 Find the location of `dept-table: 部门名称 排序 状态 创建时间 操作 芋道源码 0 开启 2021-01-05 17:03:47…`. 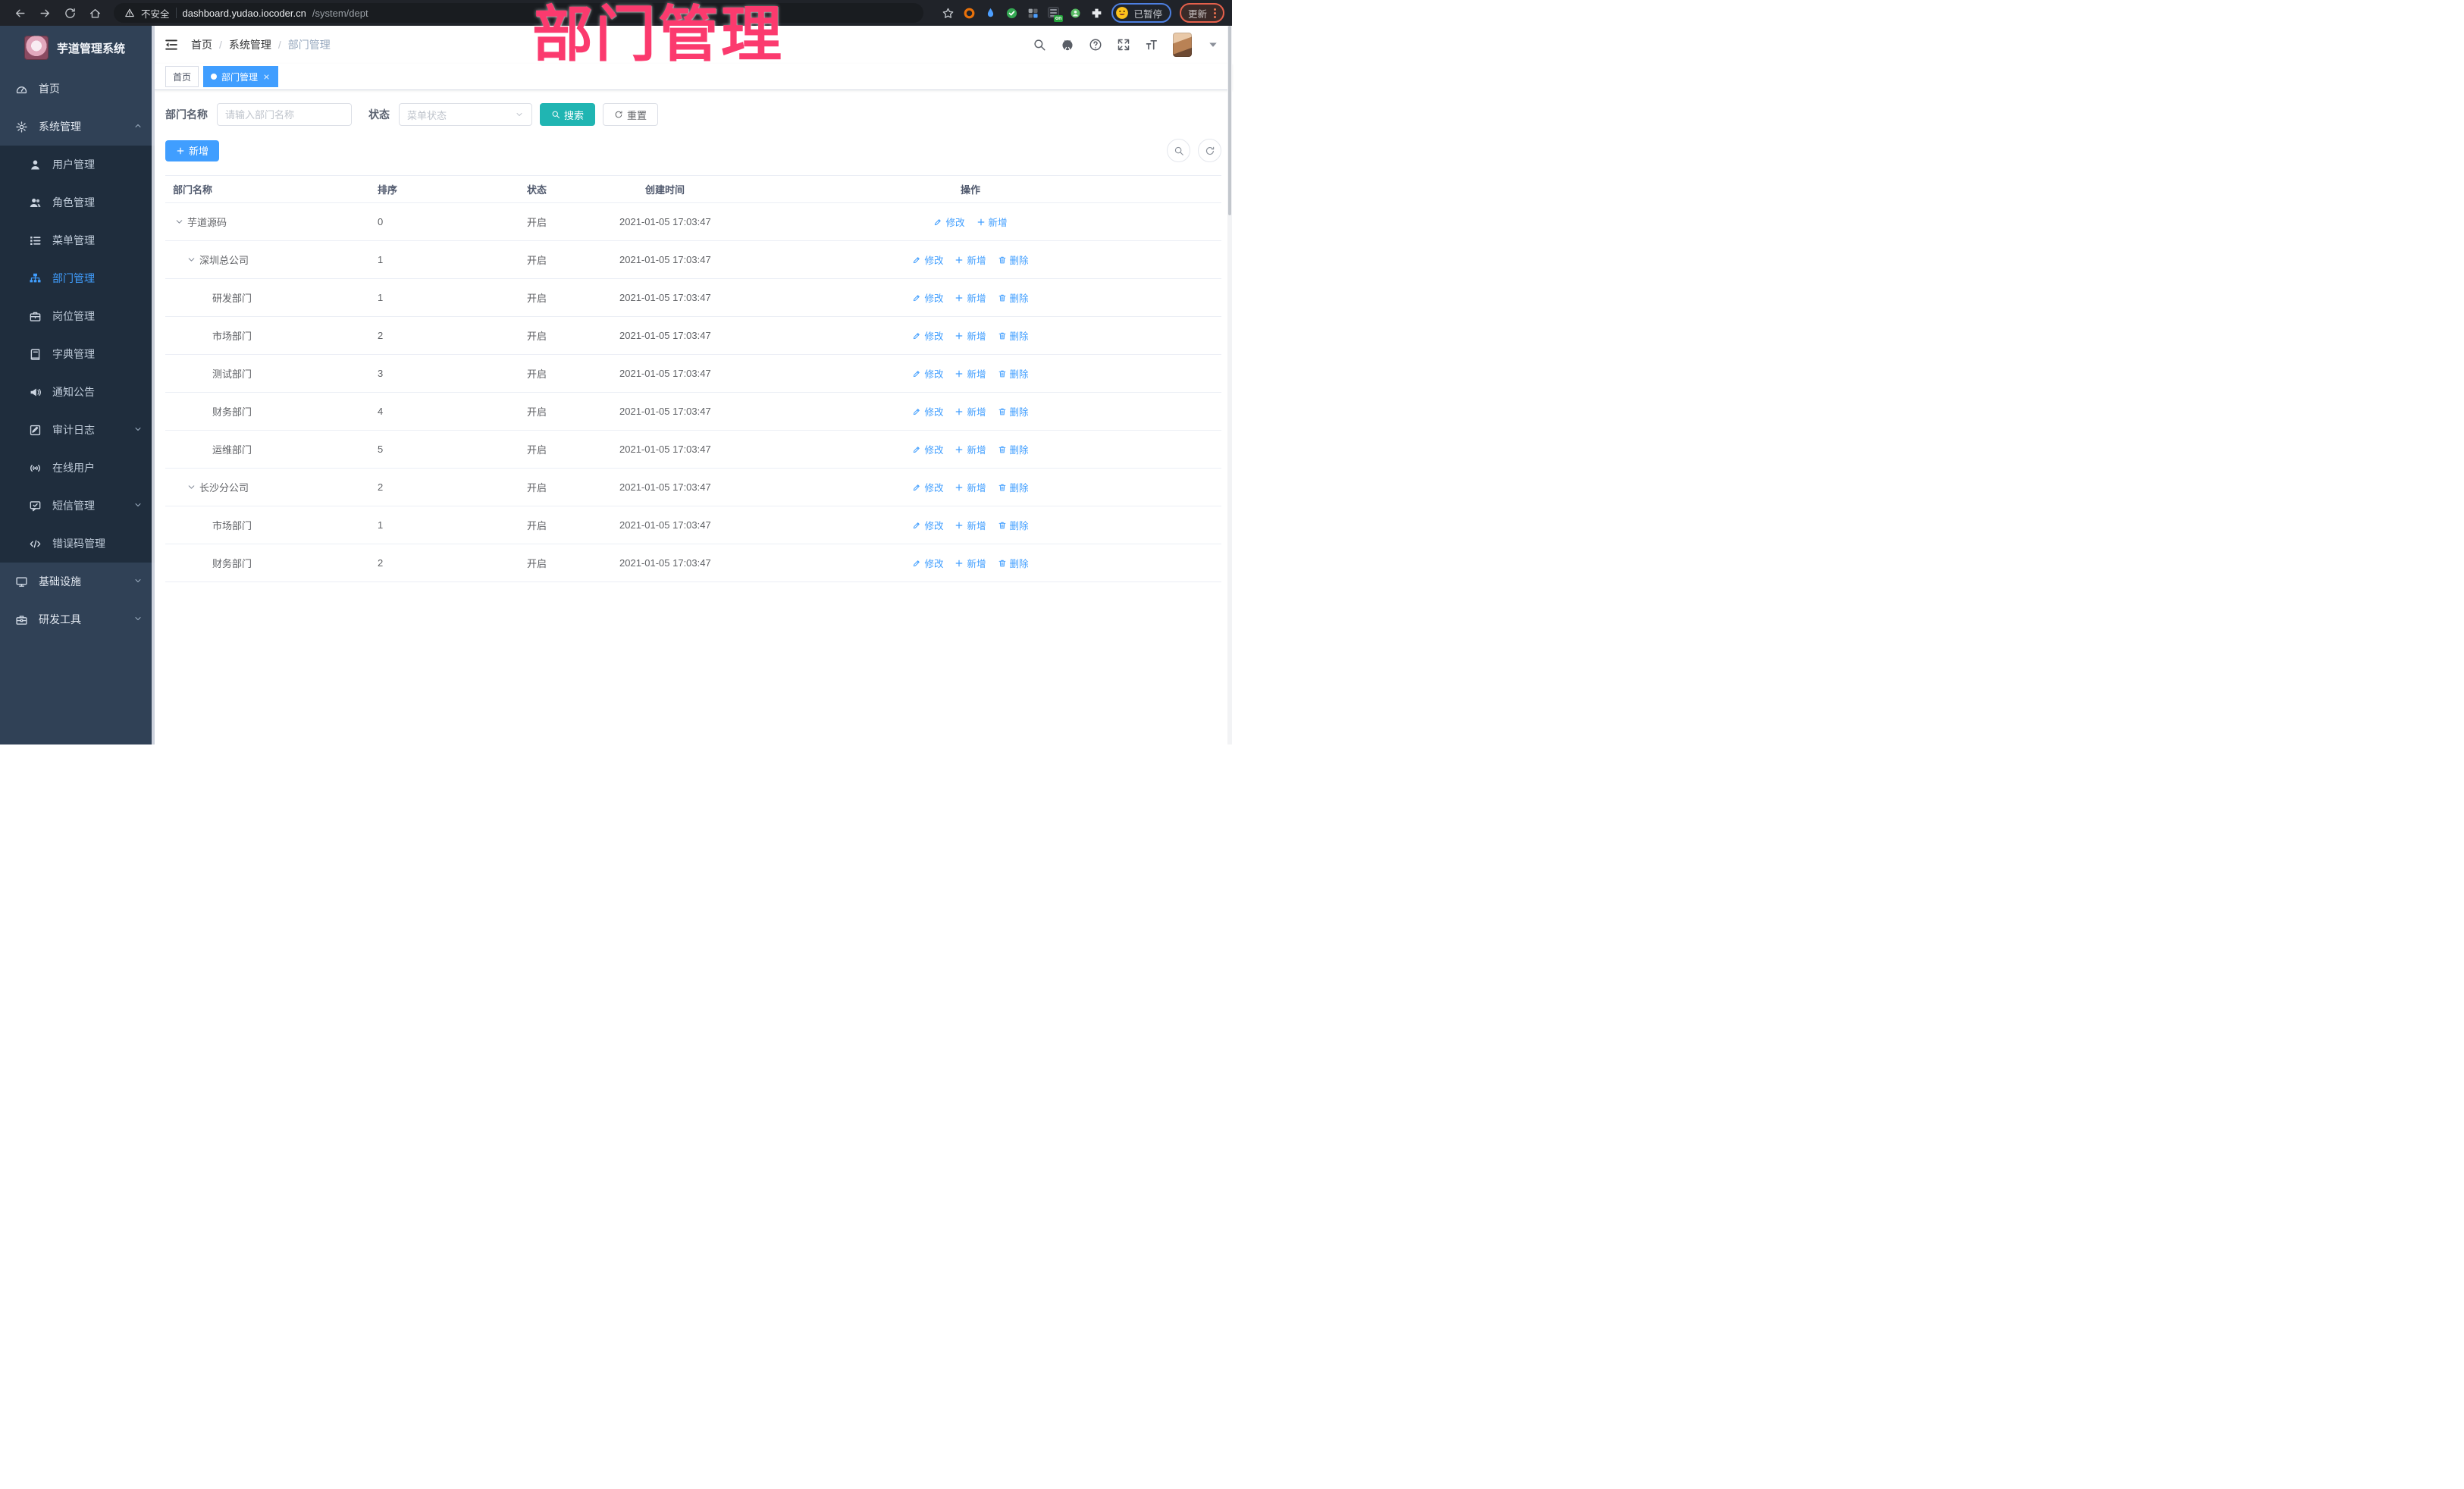

dept-table: 部门名称 排序 状态 创建时间 操作 芋道源码 0 开启 2021-01-05 17:03:47… is located at coordinates (693, 378).